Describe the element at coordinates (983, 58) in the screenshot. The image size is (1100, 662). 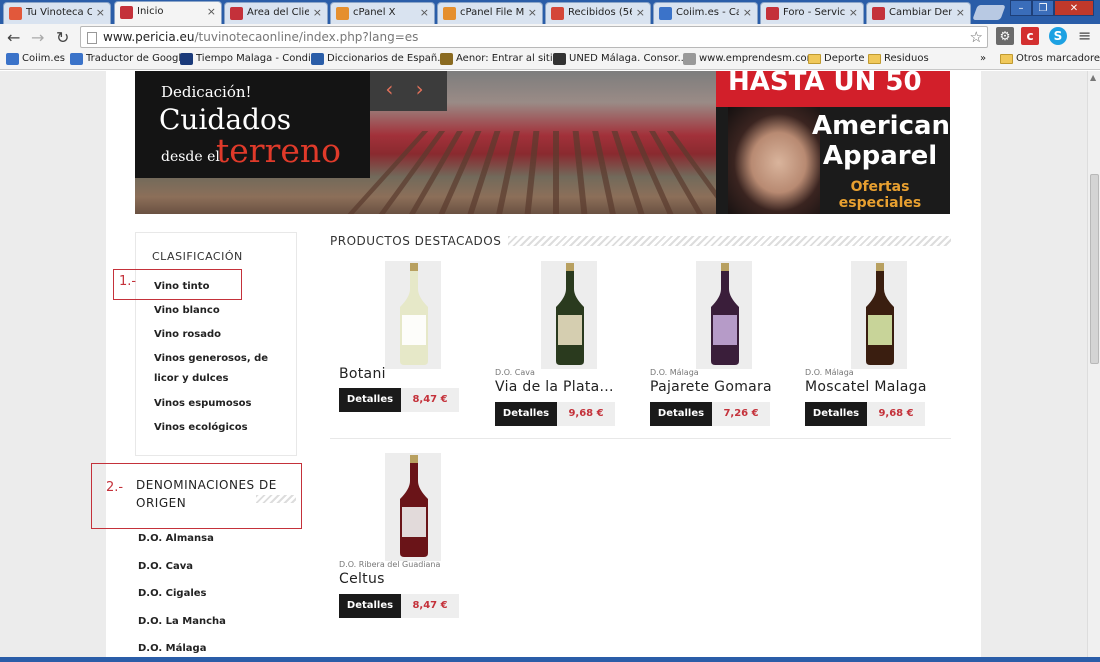
I see `more-bookmarks-button: »` at that location.